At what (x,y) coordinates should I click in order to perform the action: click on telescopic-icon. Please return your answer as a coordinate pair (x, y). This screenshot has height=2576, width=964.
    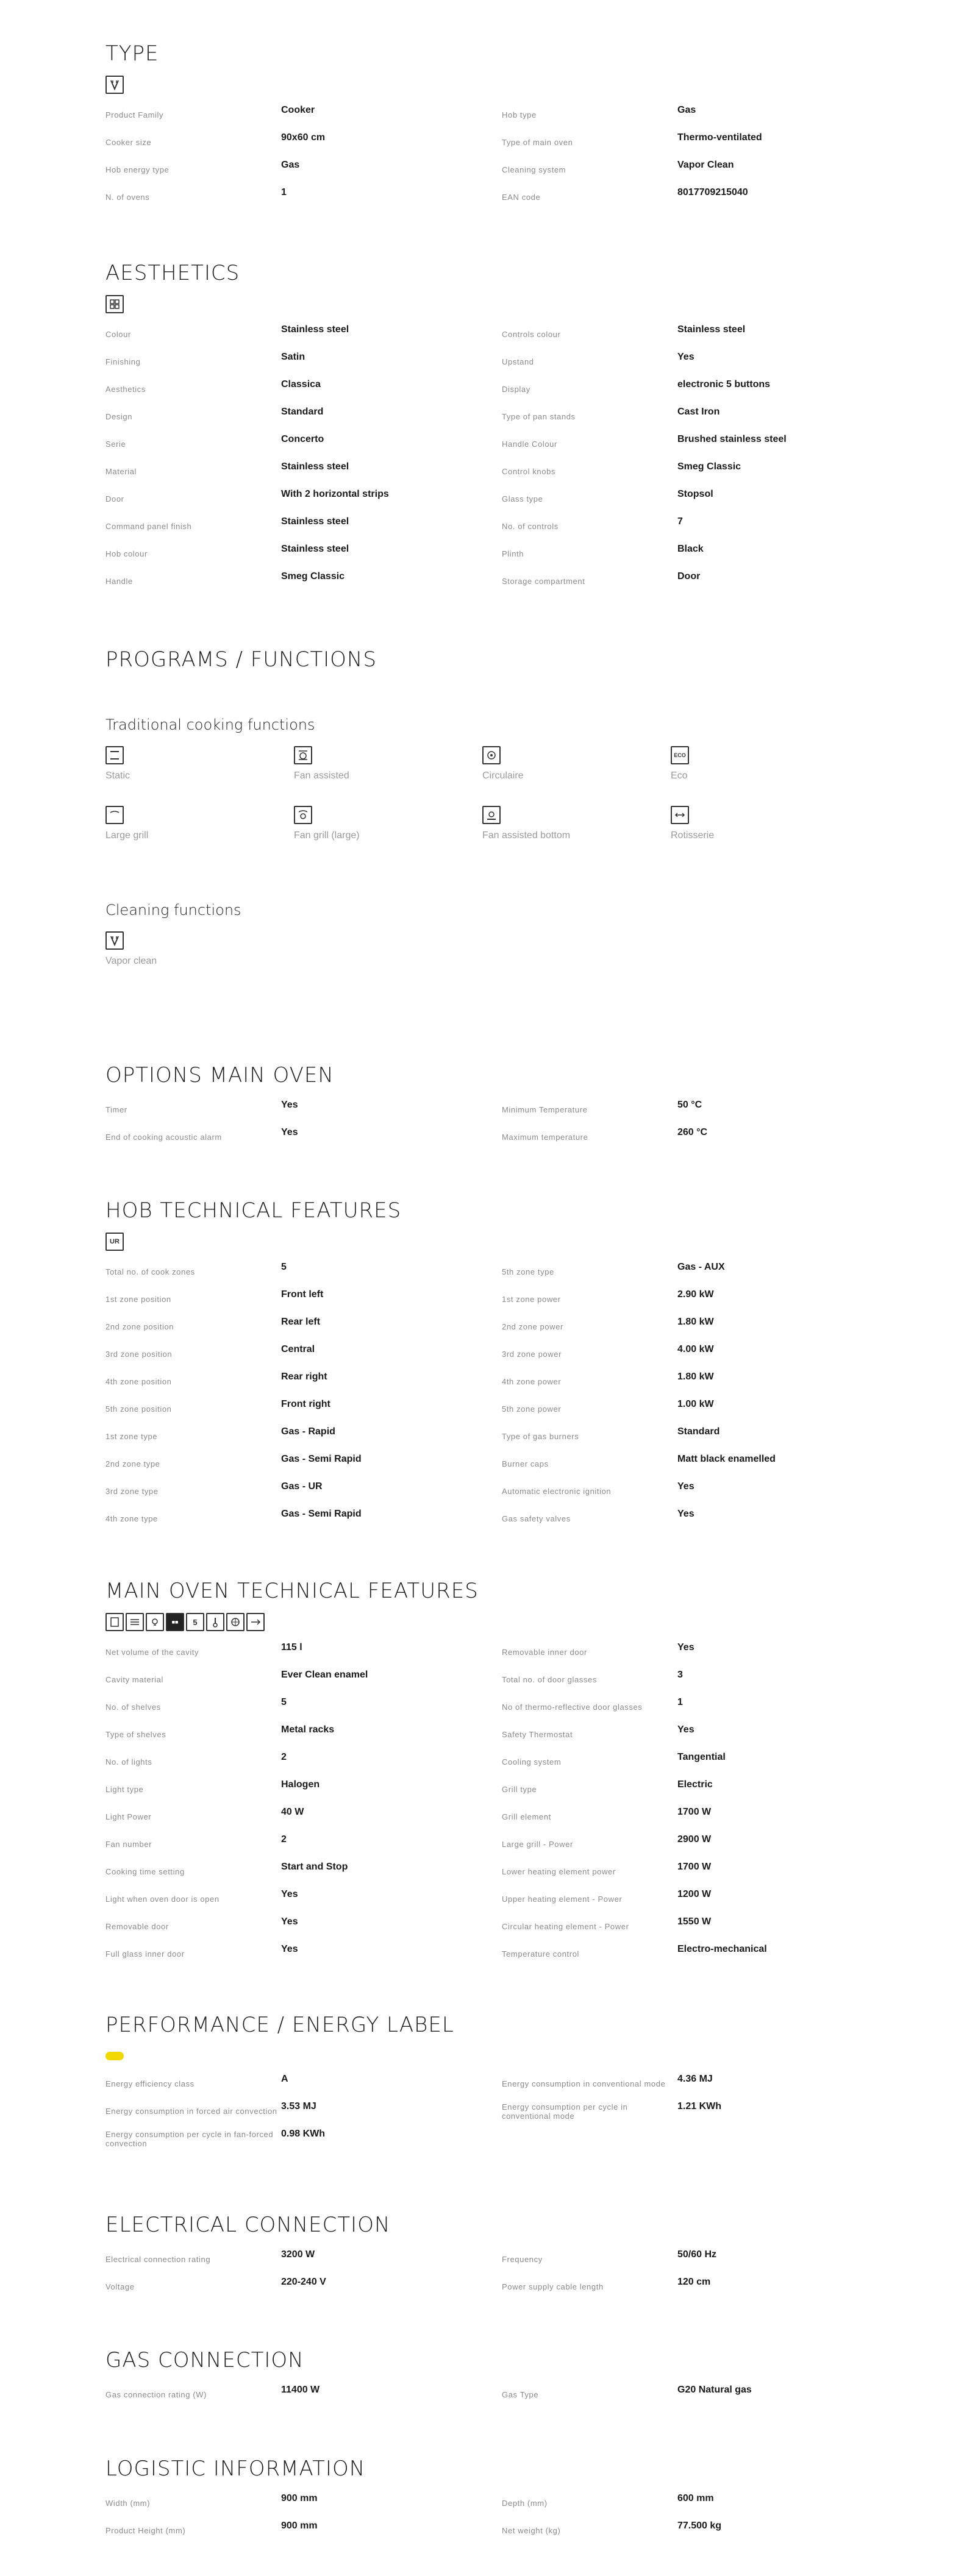
    Looking at the image, I should click on (255, 1622).